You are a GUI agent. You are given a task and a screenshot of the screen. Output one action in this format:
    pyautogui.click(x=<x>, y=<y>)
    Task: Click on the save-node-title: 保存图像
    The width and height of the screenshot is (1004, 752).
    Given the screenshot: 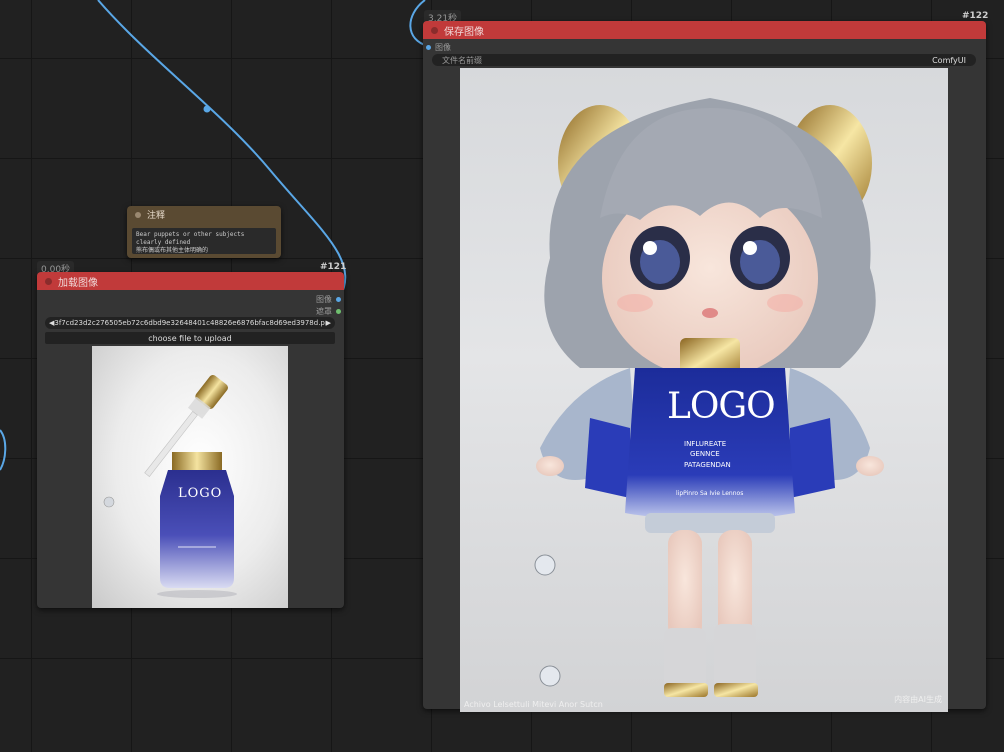 What is the action you would take?
    pyautogui.click(x=464, y=32)
    